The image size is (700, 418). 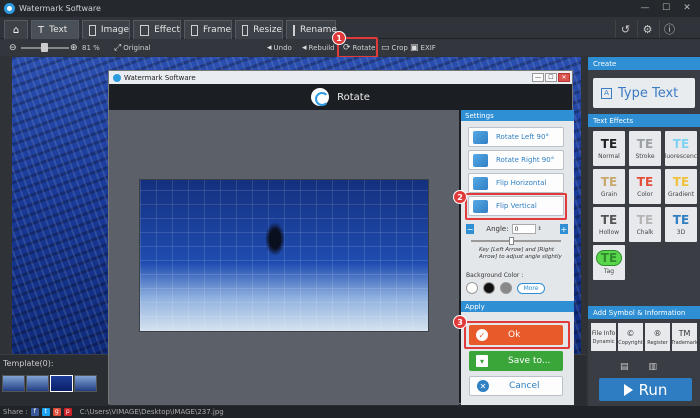 What do you see at coordinates (563, 229) in the screenshot?
I see `angle-increase-button: +` at bounding box center [563, 229].